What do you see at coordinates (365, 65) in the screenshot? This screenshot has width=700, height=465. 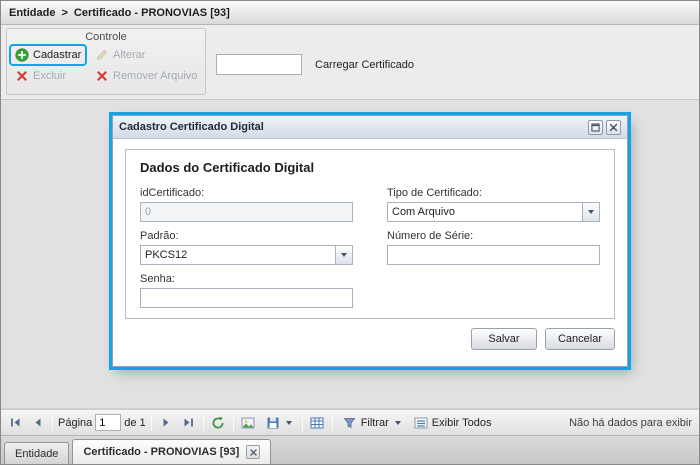 I see `carregar-certificado-label: Carregar Certificado` at bounding box center [365, 65].